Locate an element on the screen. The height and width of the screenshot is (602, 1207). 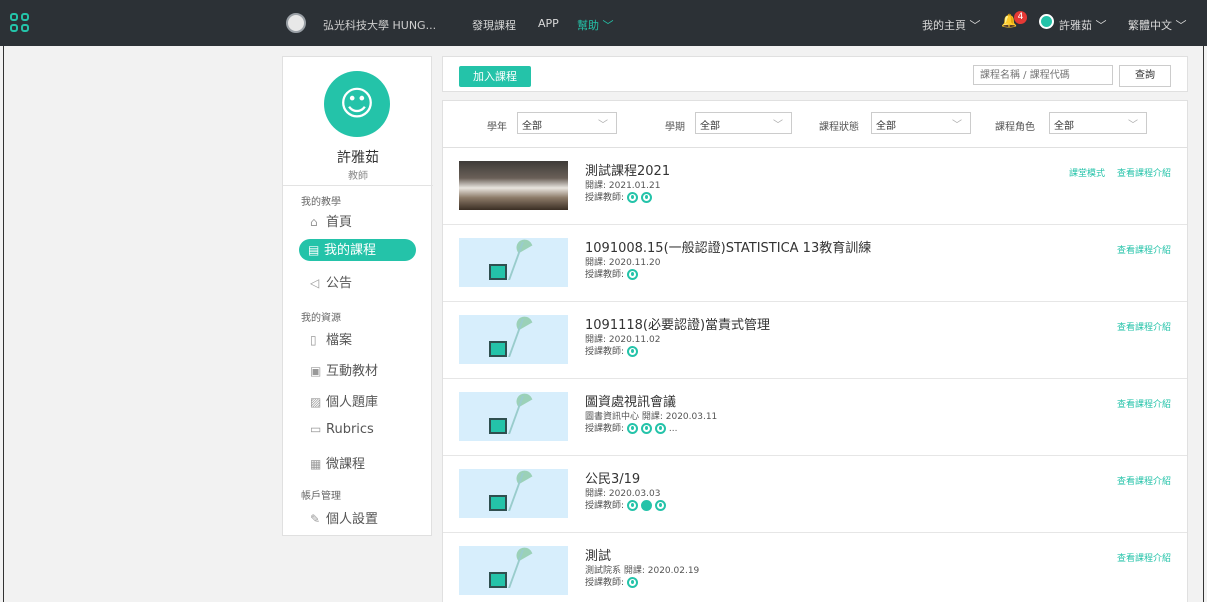
status-label: 課程狀態 is located at coordinates (839, 127).